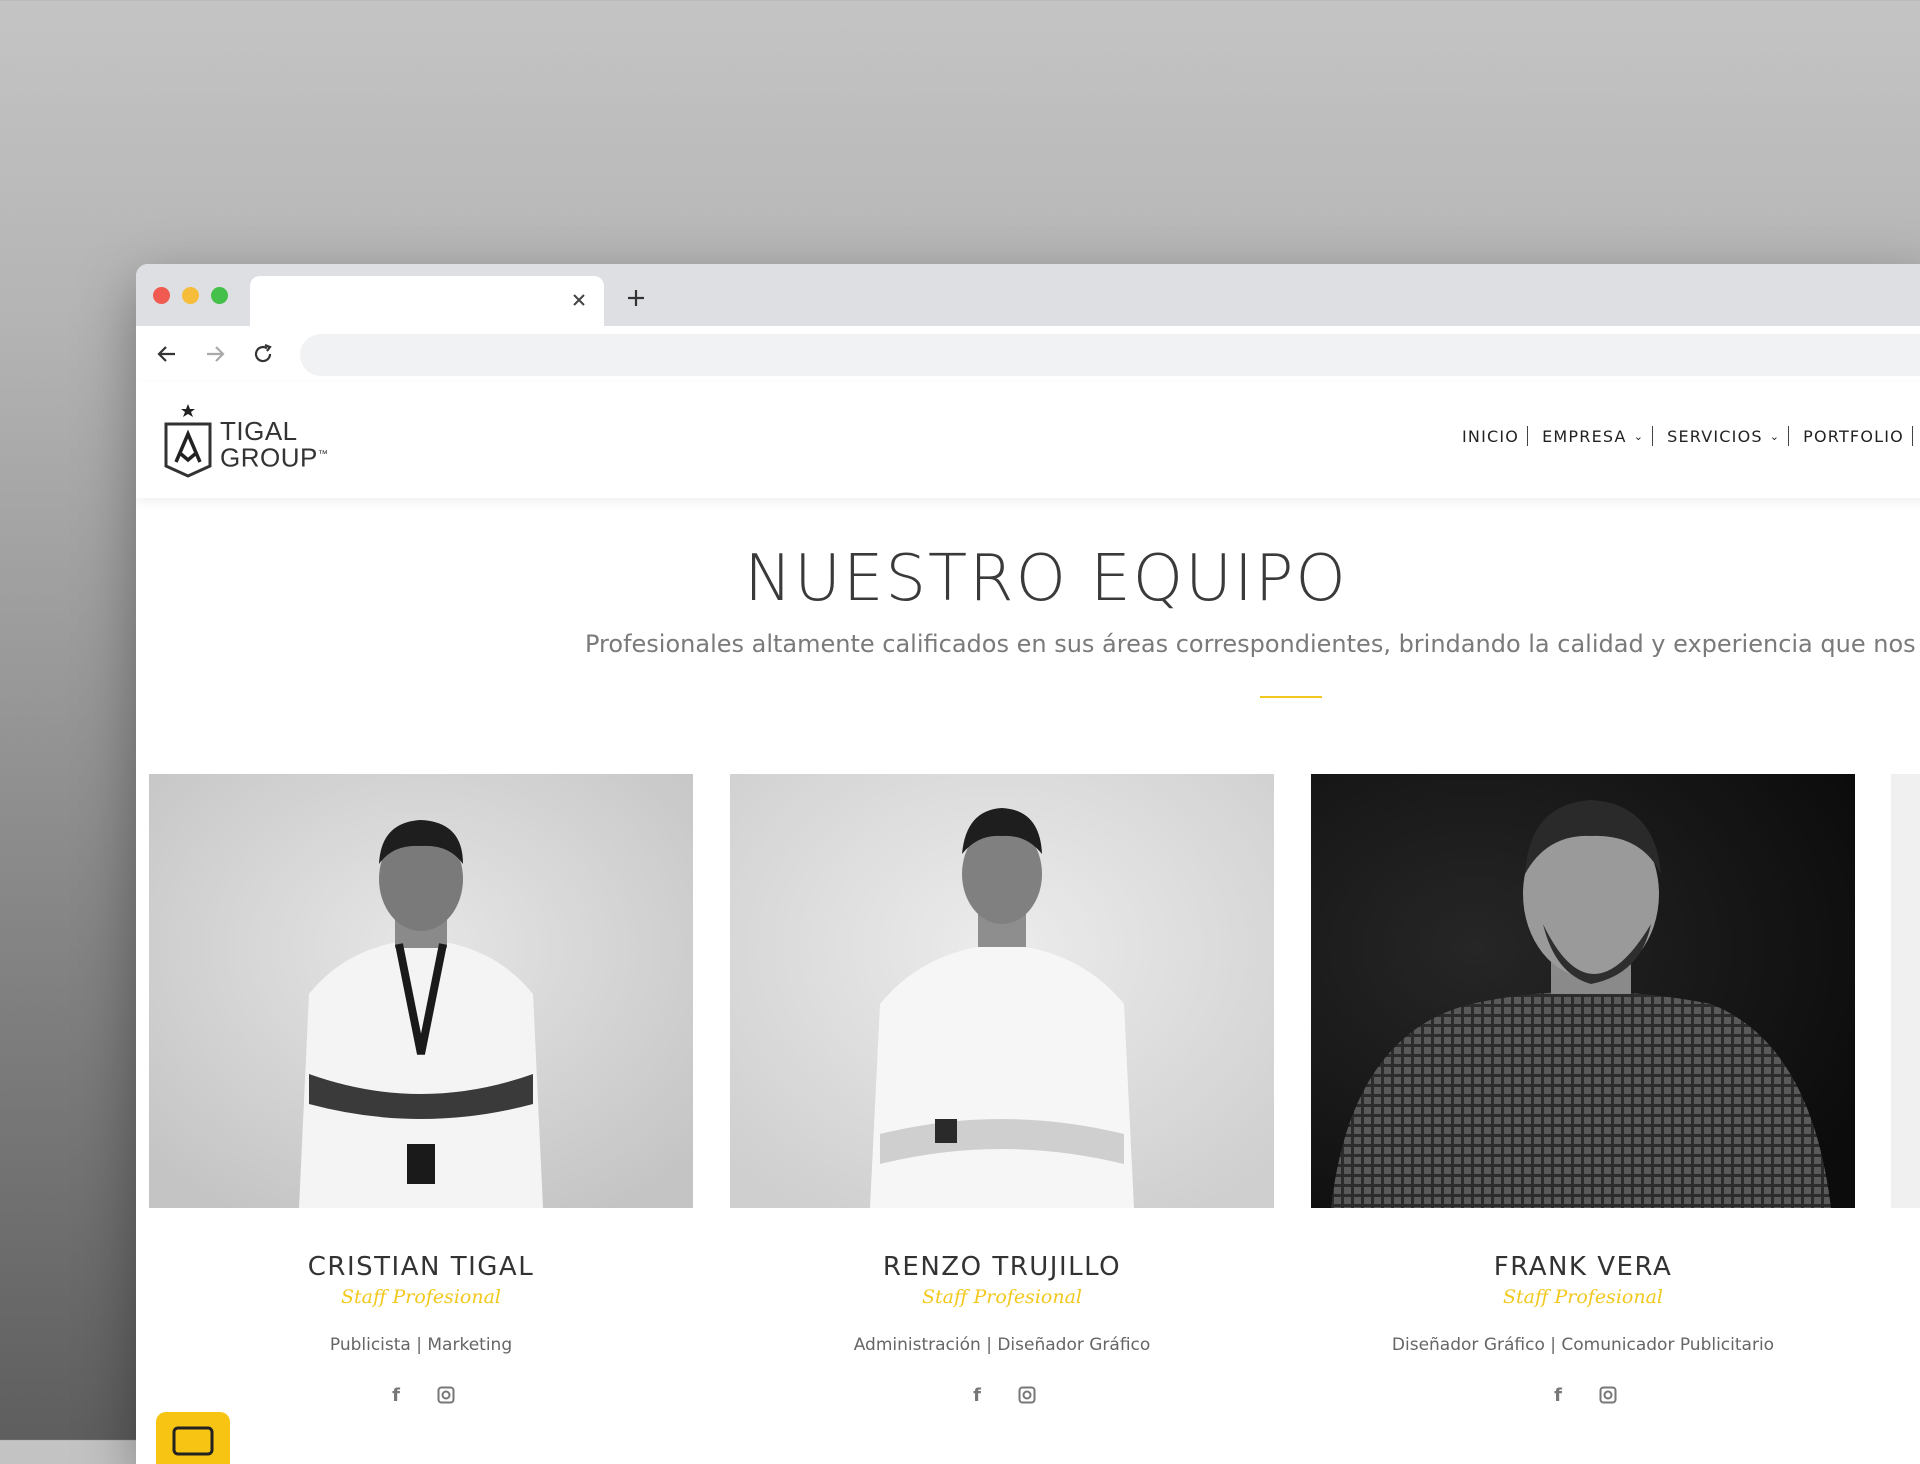  I want to click on browser-tab, so click(427, 301).